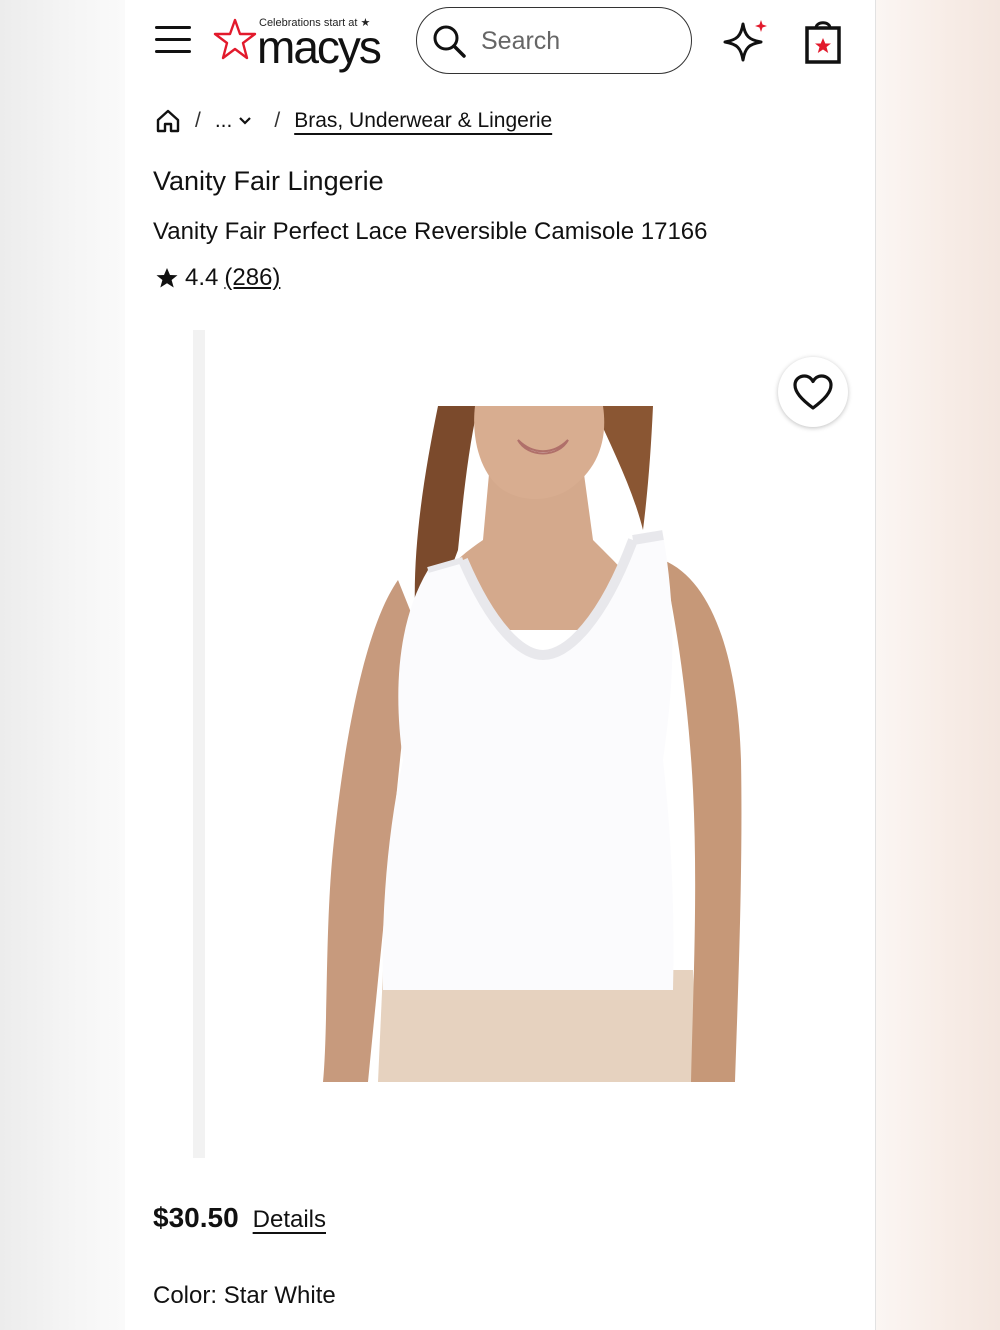 The width and height of the screenshot is (1000, 1330). I want to click on search-bar, so click(554, 40).